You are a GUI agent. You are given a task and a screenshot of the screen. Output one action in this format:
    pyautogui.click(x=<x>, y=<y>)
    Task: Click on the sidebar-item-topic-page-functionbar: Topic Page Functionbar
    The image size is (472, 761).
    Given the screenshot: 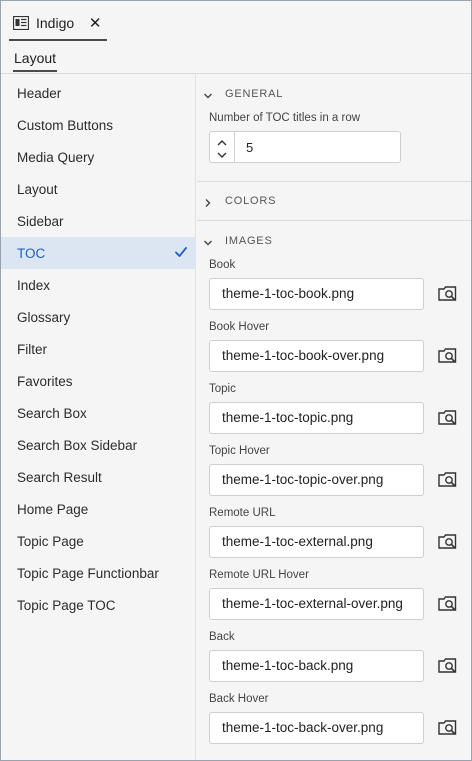 What is the action you would take?
    pyautogui.click(x=98, y=573)
    